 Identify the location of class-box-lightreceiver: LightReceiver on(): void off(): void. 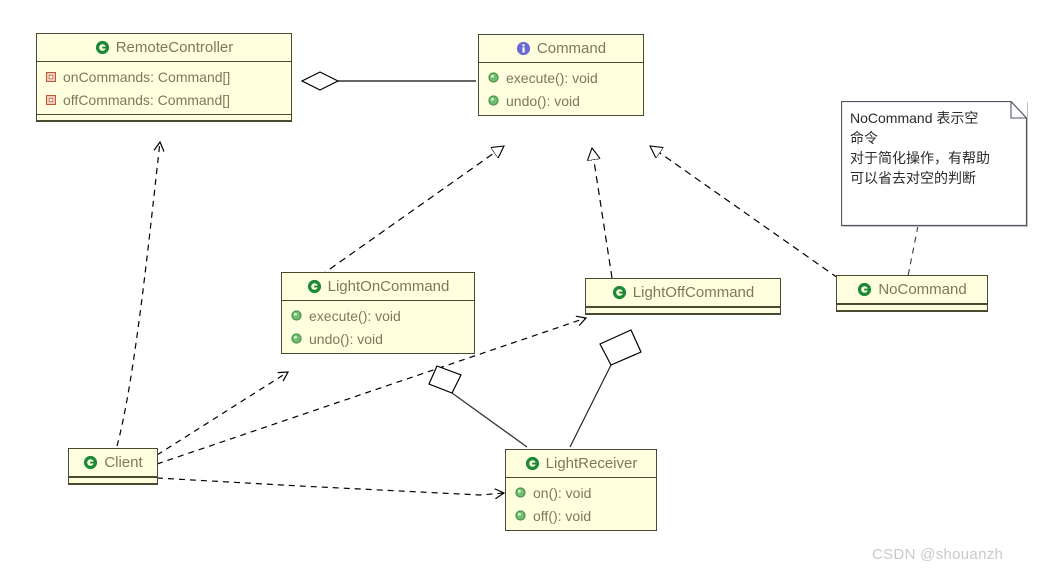
(581, 490).